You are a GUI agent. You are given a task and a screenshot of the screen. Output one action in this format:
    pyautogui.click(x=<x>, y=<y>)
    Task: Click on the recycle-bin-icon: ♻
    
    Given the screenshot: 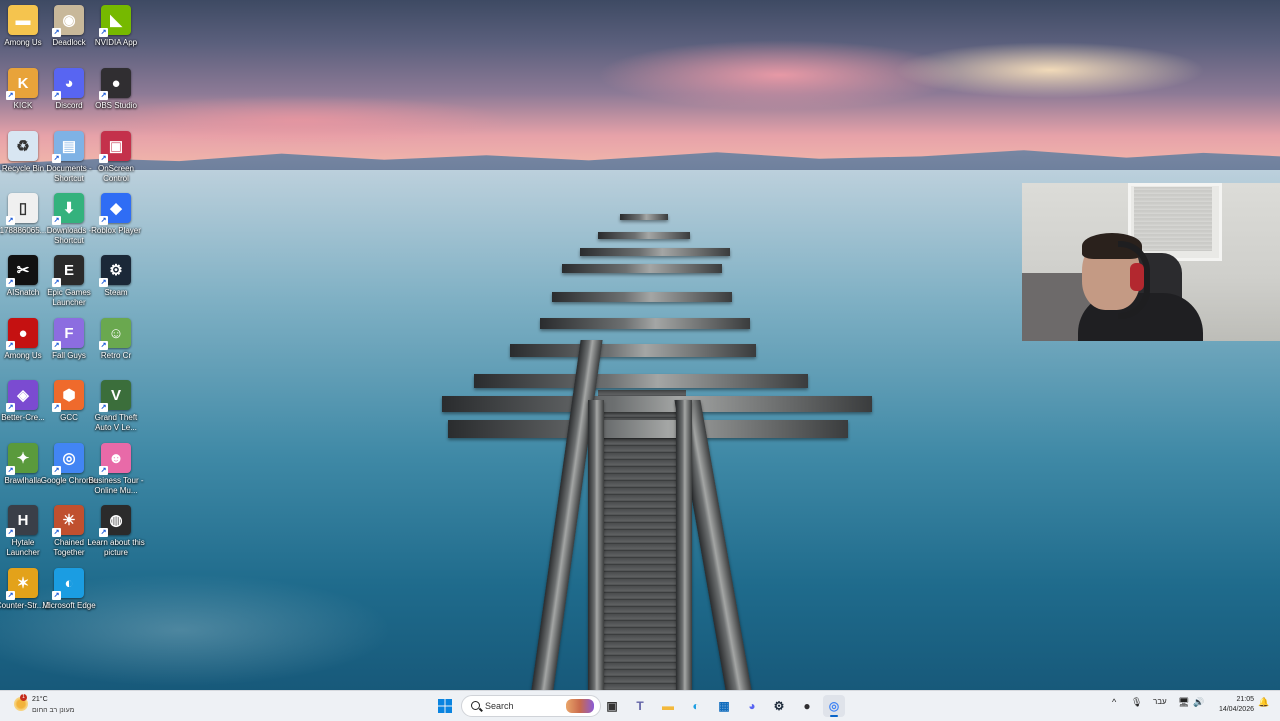 What is the action you would take?
    pyautogui.click(x=23, y=146)
    